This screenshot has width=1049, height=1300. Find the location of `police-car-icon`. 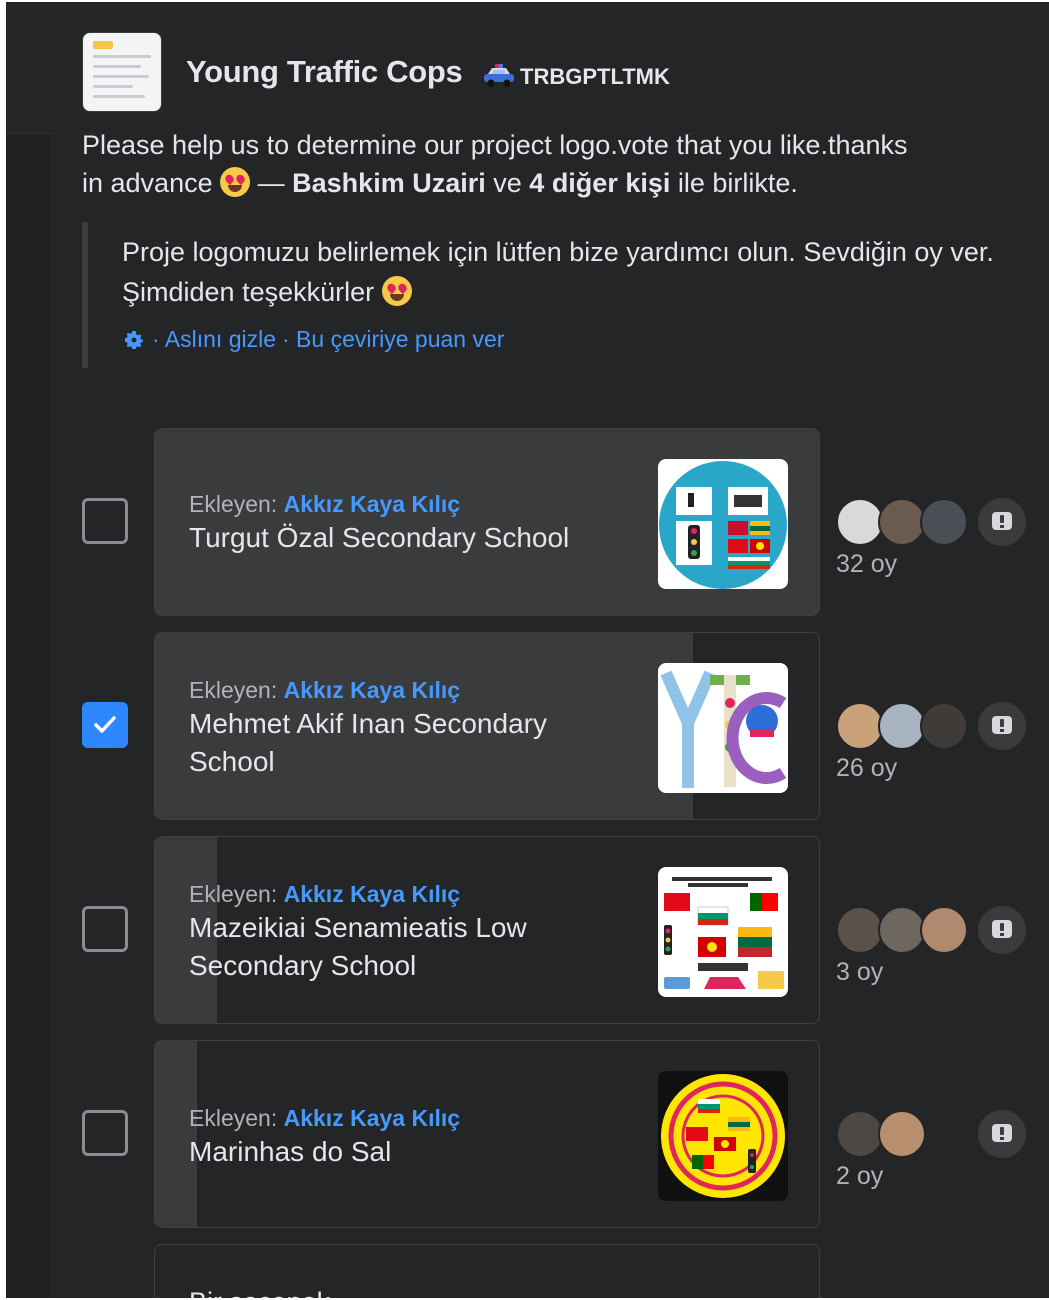

police-car-icon is located at coordinates (499, 75).